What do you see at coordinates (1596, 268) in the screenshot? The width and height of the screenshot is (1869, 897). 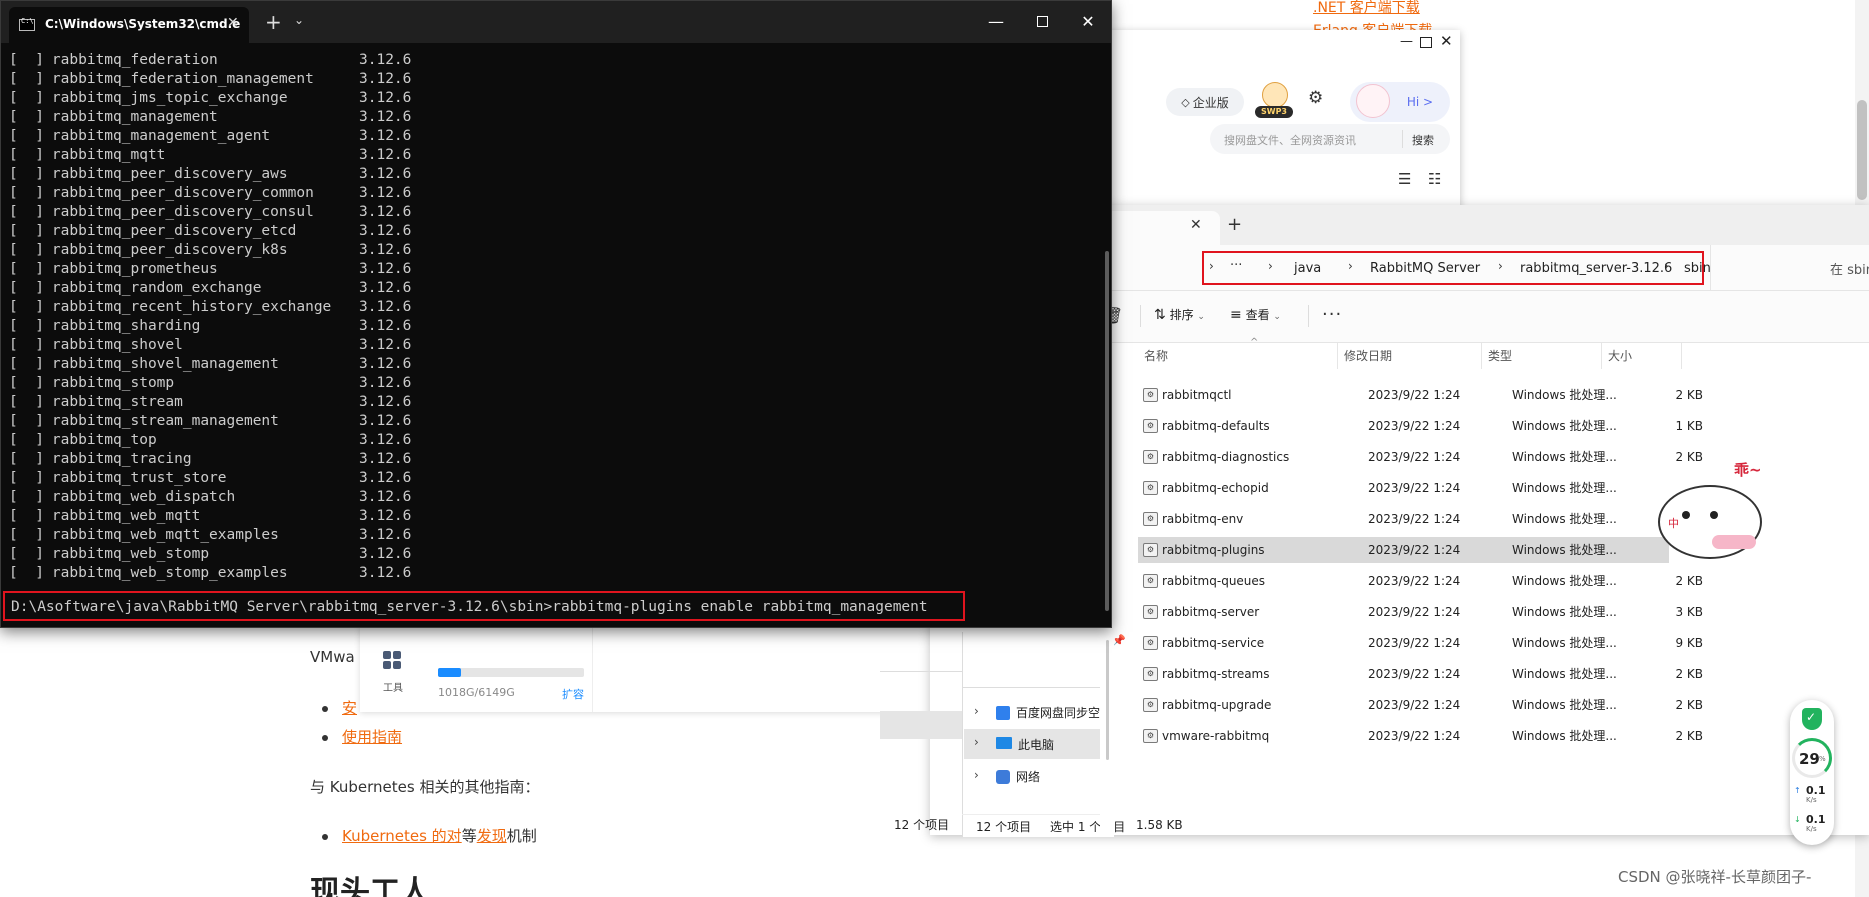 I see `breadcrumb-server-folder: rabbitmq_server-3.12.6` at bounding box center [1596, 268].